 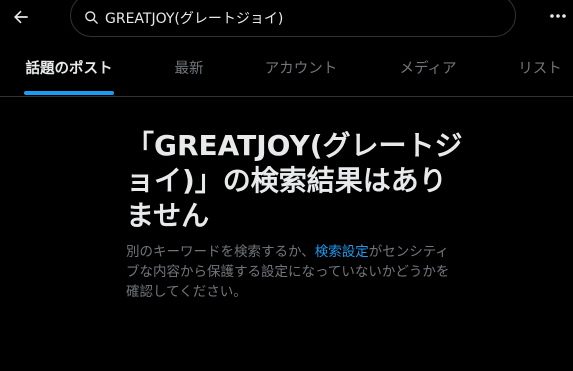 I want to click on tab-latest: 最新, so click(x=189, y=67).